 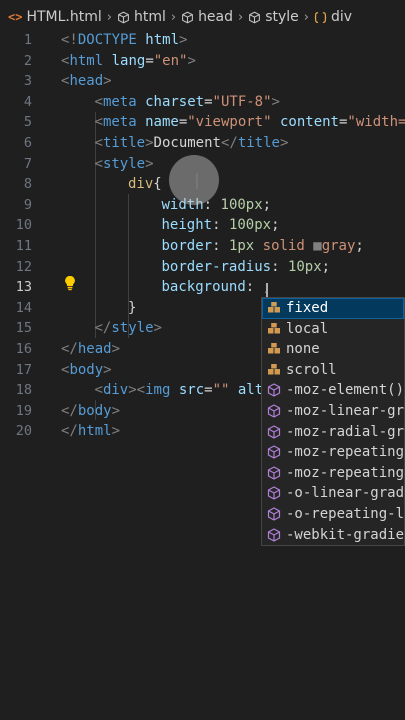 I want to click on suggestion-item: -moz-radial-gra, so click(x=333, y=432).